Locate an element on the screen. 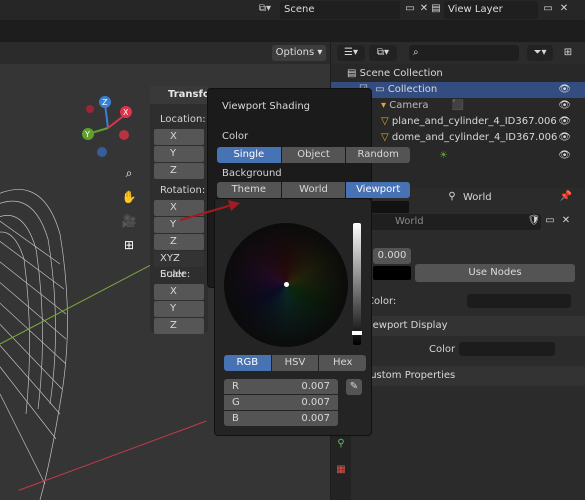 This screenshot has height=500, width=585. world-name-field: World is located at coordinates (451, 222).